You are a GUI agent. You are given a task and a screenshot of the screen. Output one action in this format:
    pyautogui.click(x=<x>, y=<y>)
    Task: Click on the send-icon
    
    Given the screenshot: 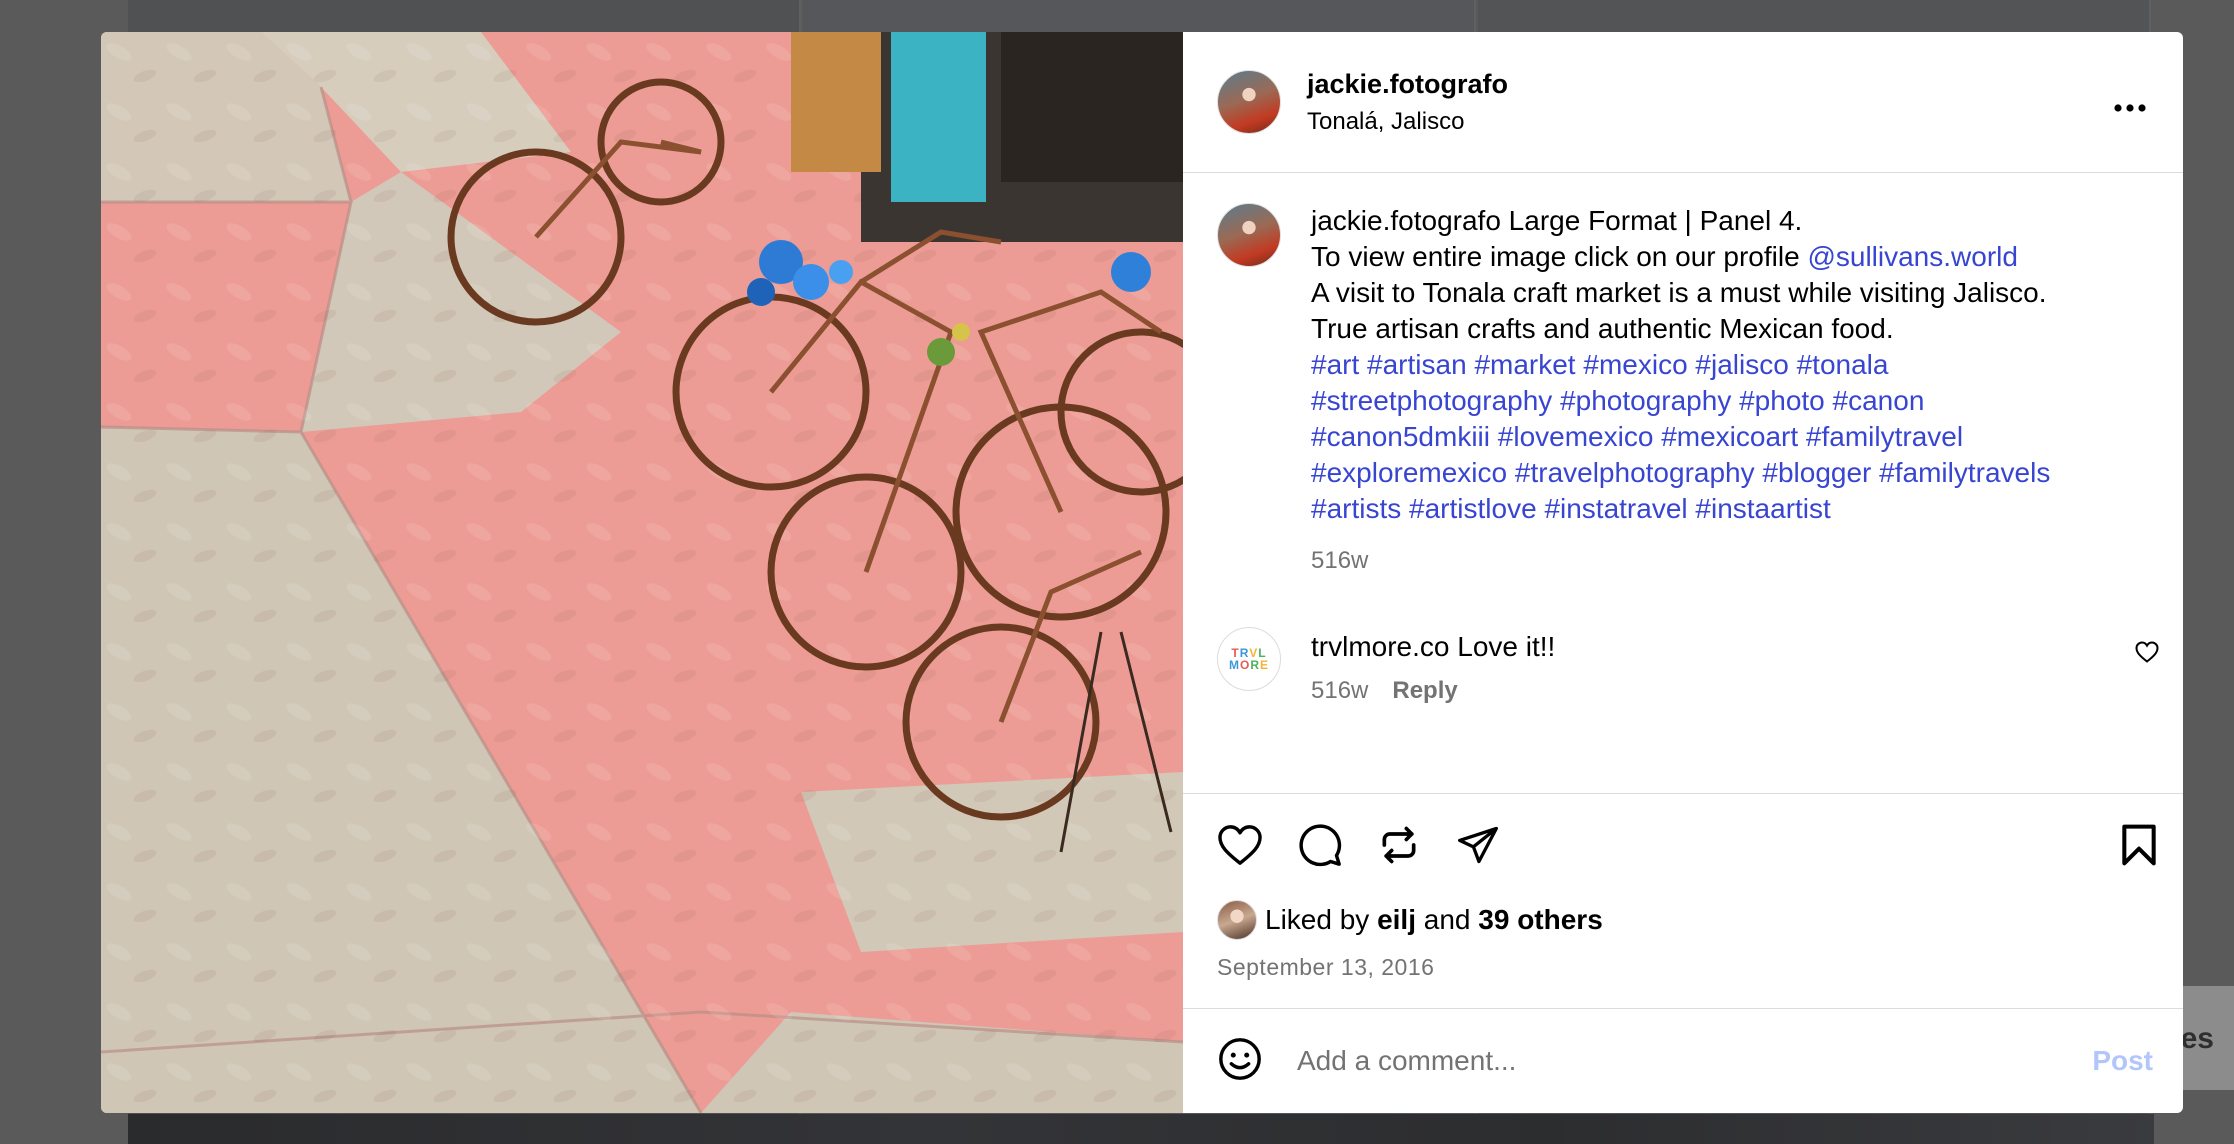 What is the action you would take?
    pyautogui.click(x=1478, y=845)
    